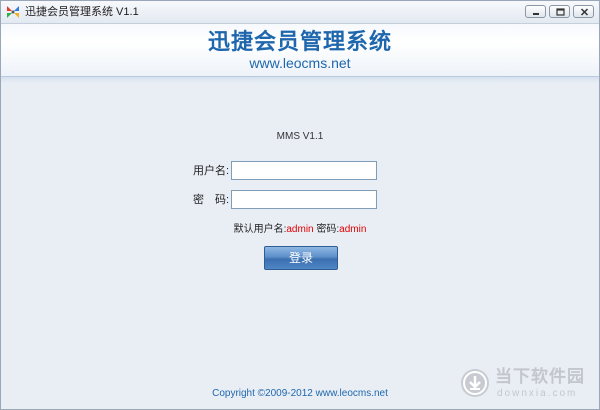 The image size is (600, 410). Describe the element at coordinates (260, 229) in the screenshot. I see `hint-username-label: 默认用户名:` at that location.